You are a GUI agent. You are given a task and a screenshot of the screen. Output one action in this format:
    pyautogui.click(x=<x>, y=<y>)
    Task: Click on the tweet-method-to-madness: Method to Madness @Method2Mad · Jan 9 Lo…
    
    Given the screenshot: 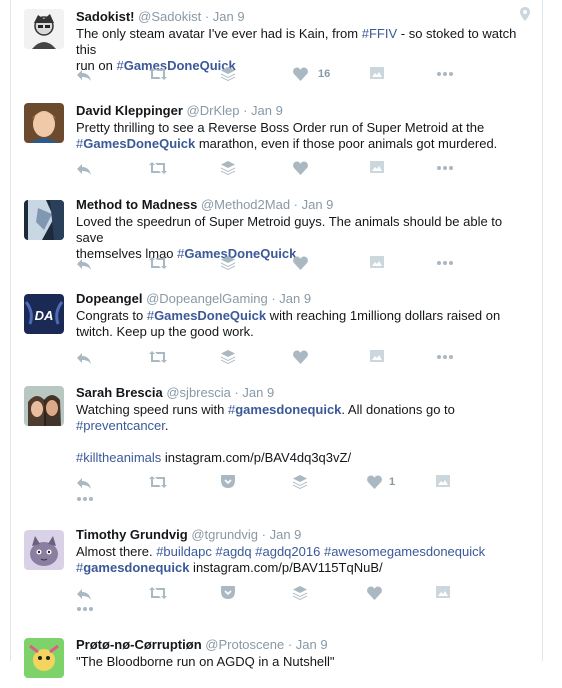 What is the action you would take?
    pyautogui.click(x=276, y=235)
    